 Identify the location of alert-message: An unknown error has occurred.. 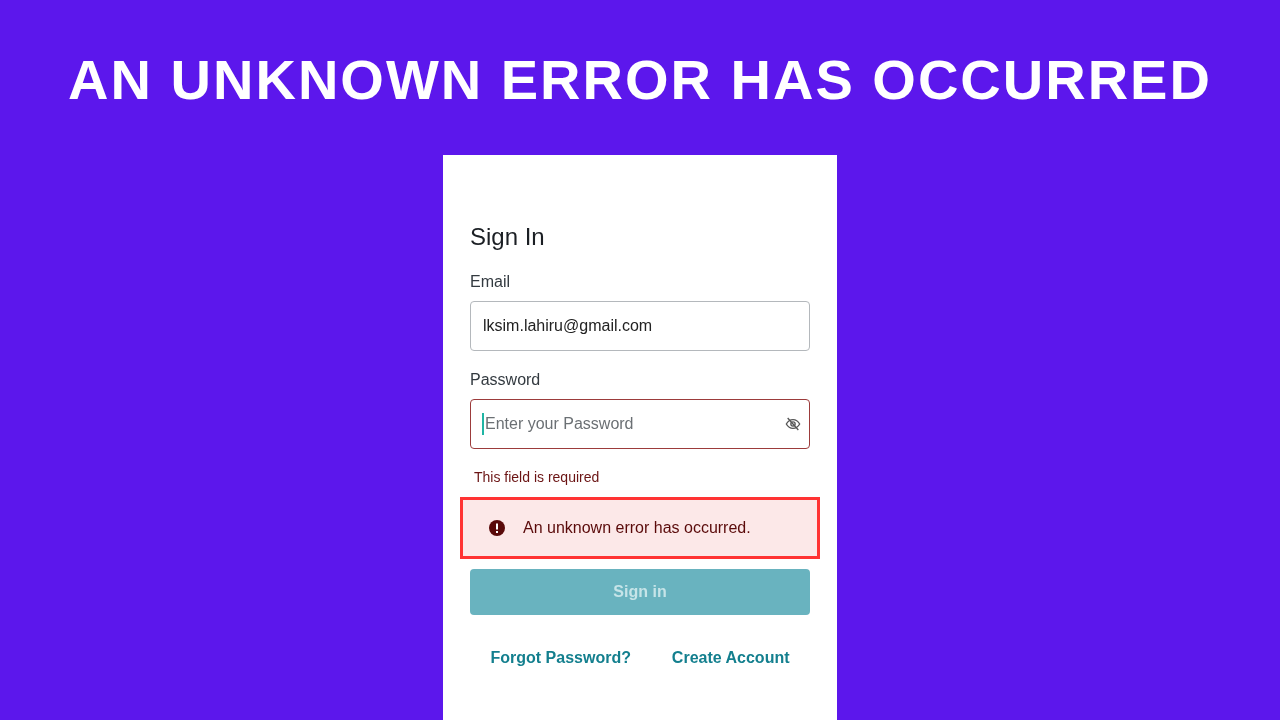
(637, 528).